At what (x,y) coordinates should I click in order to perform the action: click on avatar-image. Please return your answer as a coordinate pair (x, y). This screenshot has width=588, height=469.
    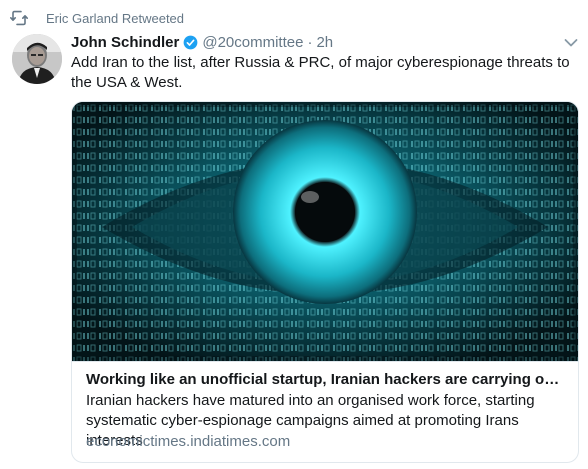
    Looking at the image, I should click on (37, 59).